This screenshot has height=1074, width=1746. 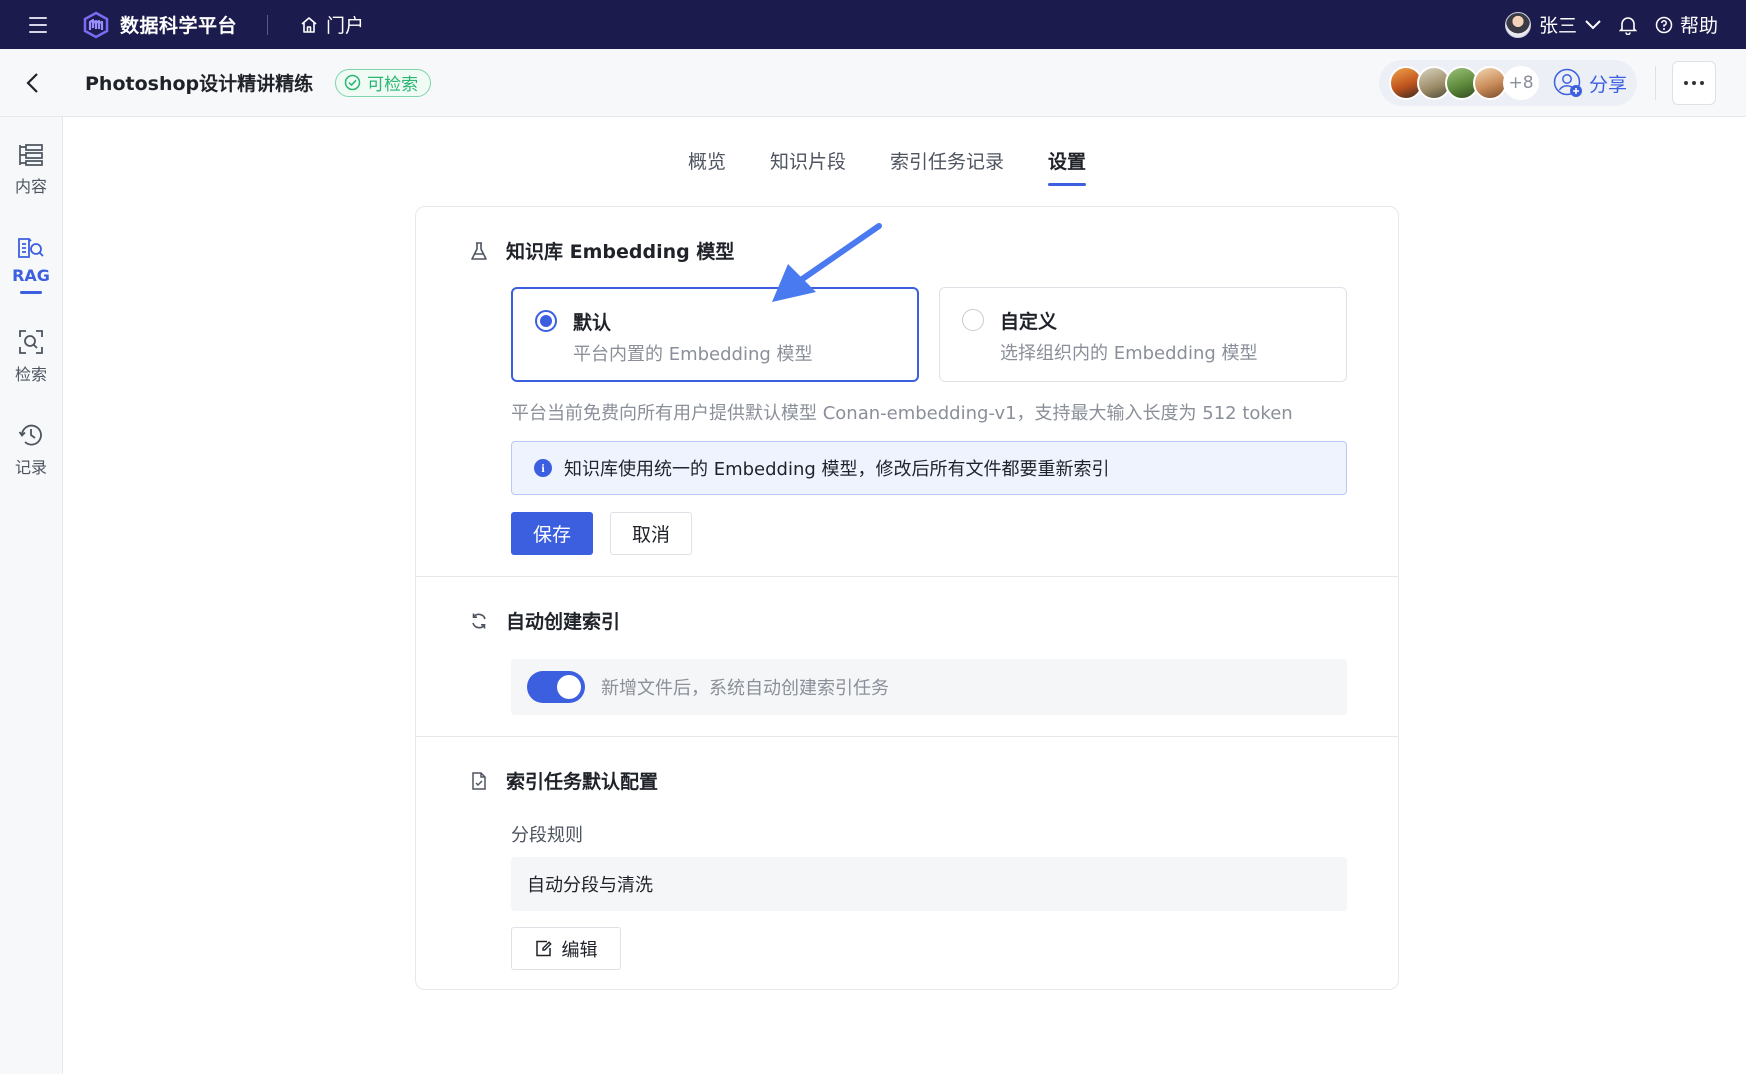 What do you see at coordinates (929, 687) in the screenshot?
I see `auto-index-toggle-row: 新增文件后，系统自动创建索引任务` at bounding box center [929, 687].